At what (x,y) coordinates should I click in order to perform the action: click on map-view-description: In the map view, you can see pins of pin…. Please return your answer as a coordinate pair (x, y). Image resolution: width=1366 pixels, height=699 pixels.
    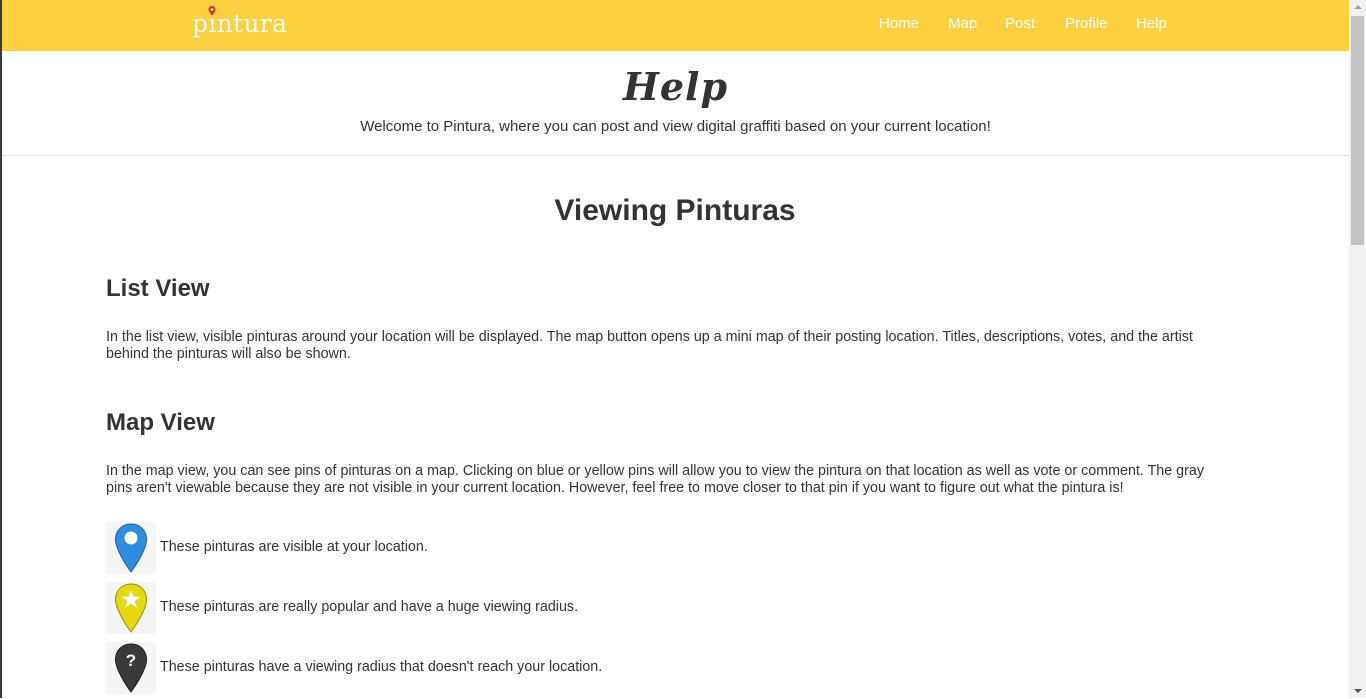
    Looking at the image, I should click on (655, 479).